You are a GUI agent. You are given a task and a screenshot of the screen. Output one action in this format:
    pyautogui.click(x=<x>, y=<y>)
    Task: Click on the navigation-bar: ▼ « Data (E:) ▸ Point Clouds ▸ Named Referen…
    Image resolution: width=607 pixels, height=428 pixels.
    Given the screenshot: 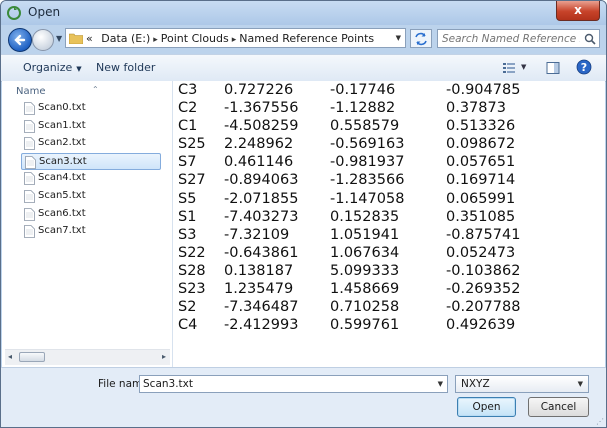 What is the action you would take?
    pyautogui.click(x=303, y=39)
    